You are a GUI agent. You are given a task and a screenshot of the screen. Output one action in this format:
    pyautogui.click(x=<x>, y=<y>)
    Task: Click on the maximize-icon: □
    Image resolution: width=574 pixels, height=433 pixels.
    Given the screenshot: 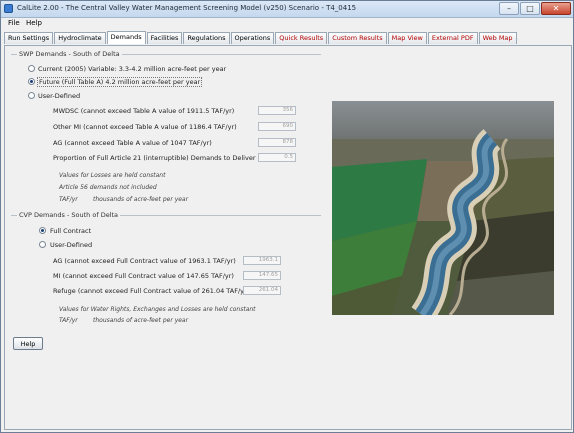 What is the action you would take?
    pyautogui.click(x=530, y=8)
    